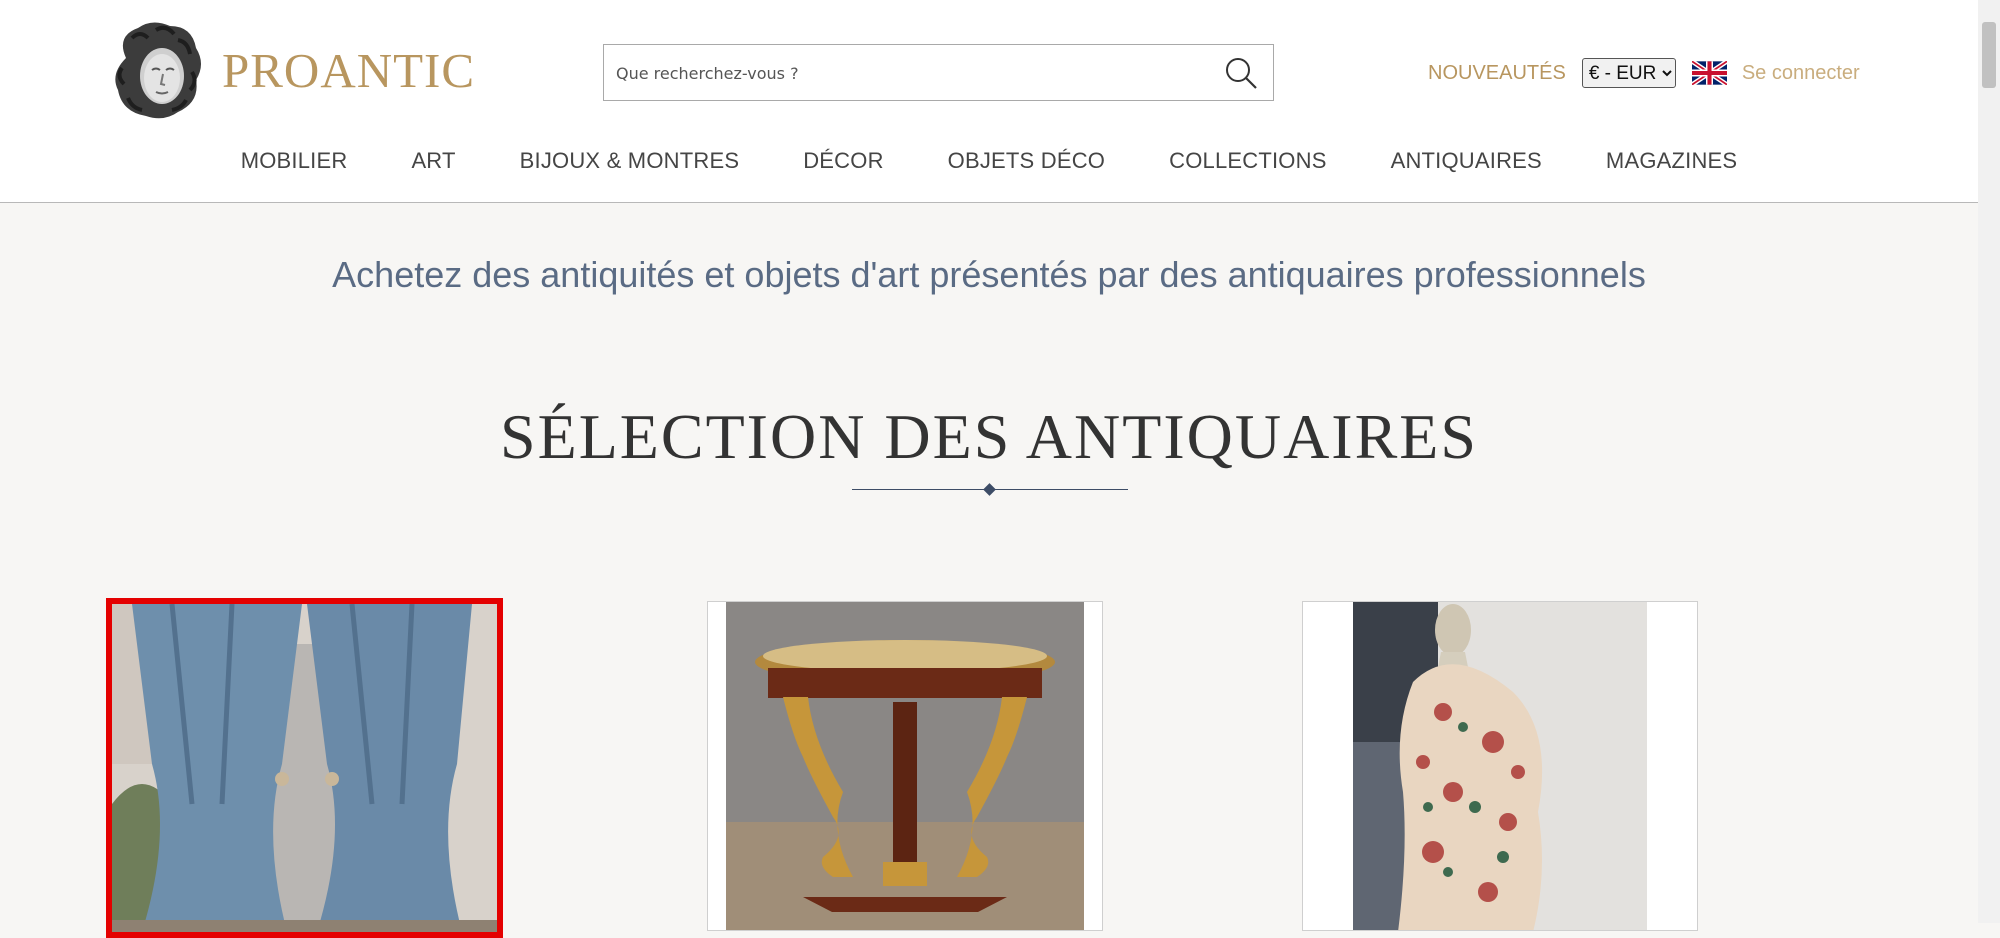 The image size is (2000, 938). What do you see at coordinates (294, 161) in the screenshot?
I see `nav-item-mobilier: MOBILIER` at bounding box center [294, 161].